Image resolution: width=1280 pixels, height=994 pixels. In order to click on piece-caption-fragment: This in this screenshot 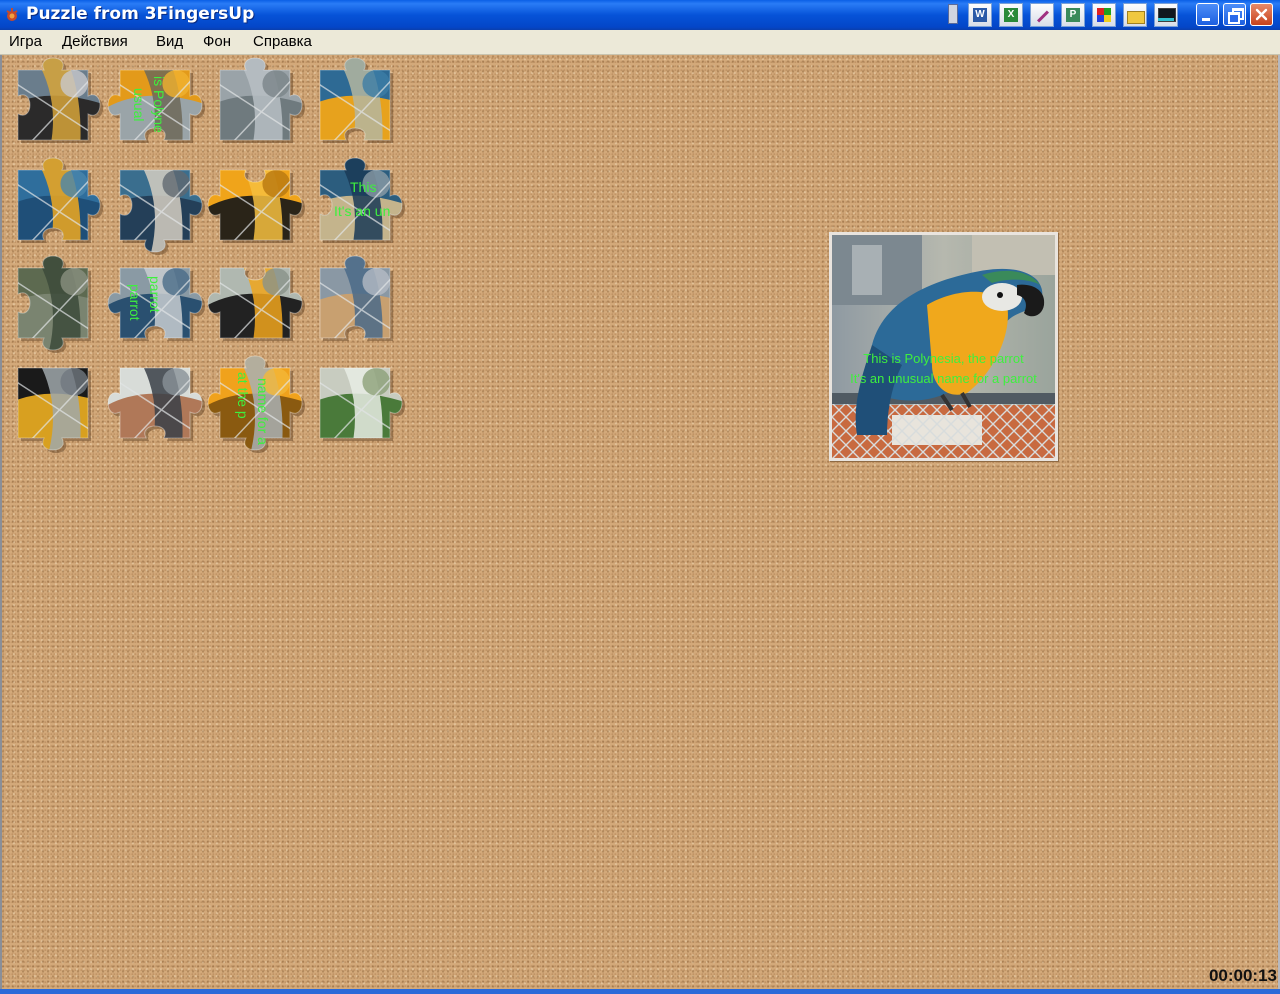, I will do `click(363, 187)`.